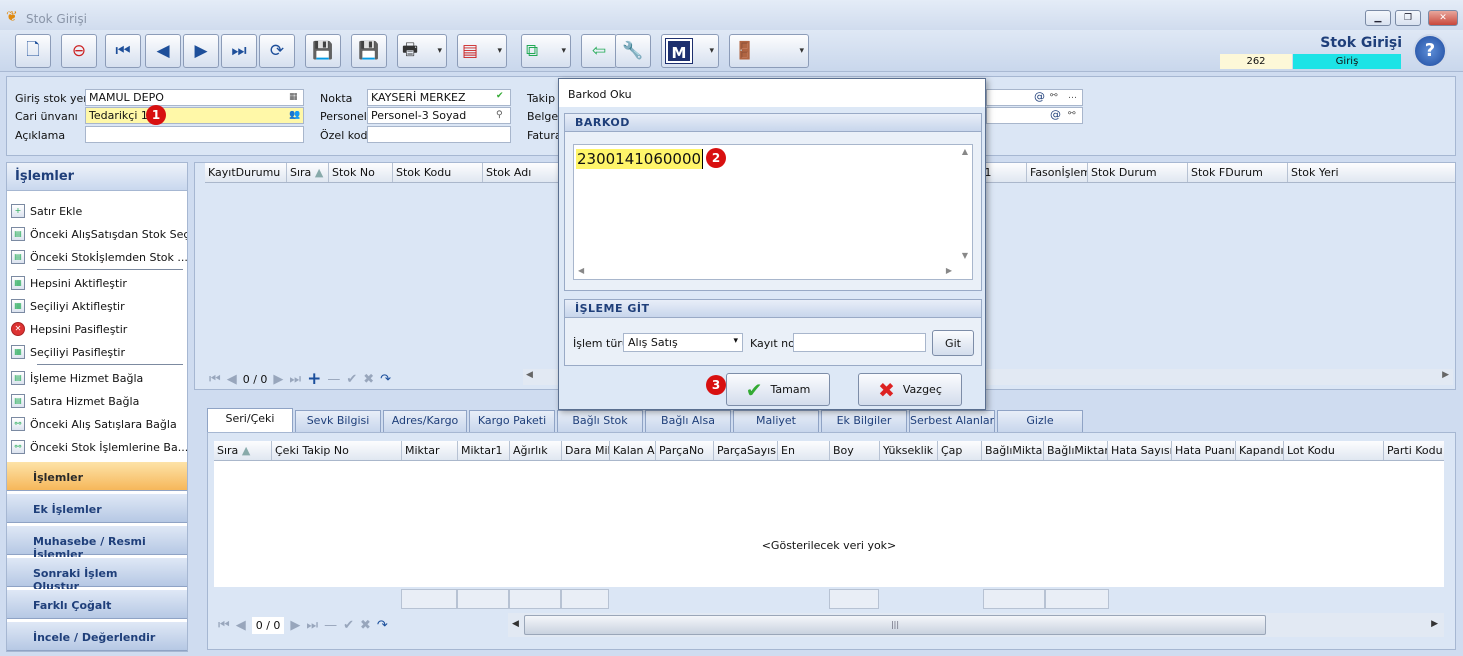  What do you see at coordinates (1138, 172) in the screenshot?
I see `column-header: Stok Durum` at bounding box center [1138, 172].